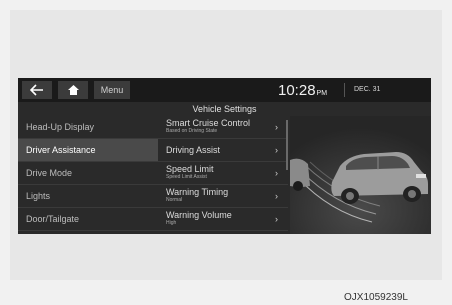  What do you see at coordinates (174, 200) in the screenshot?
I see `option-sublabel: Normal` at bounding box center [174, 200].